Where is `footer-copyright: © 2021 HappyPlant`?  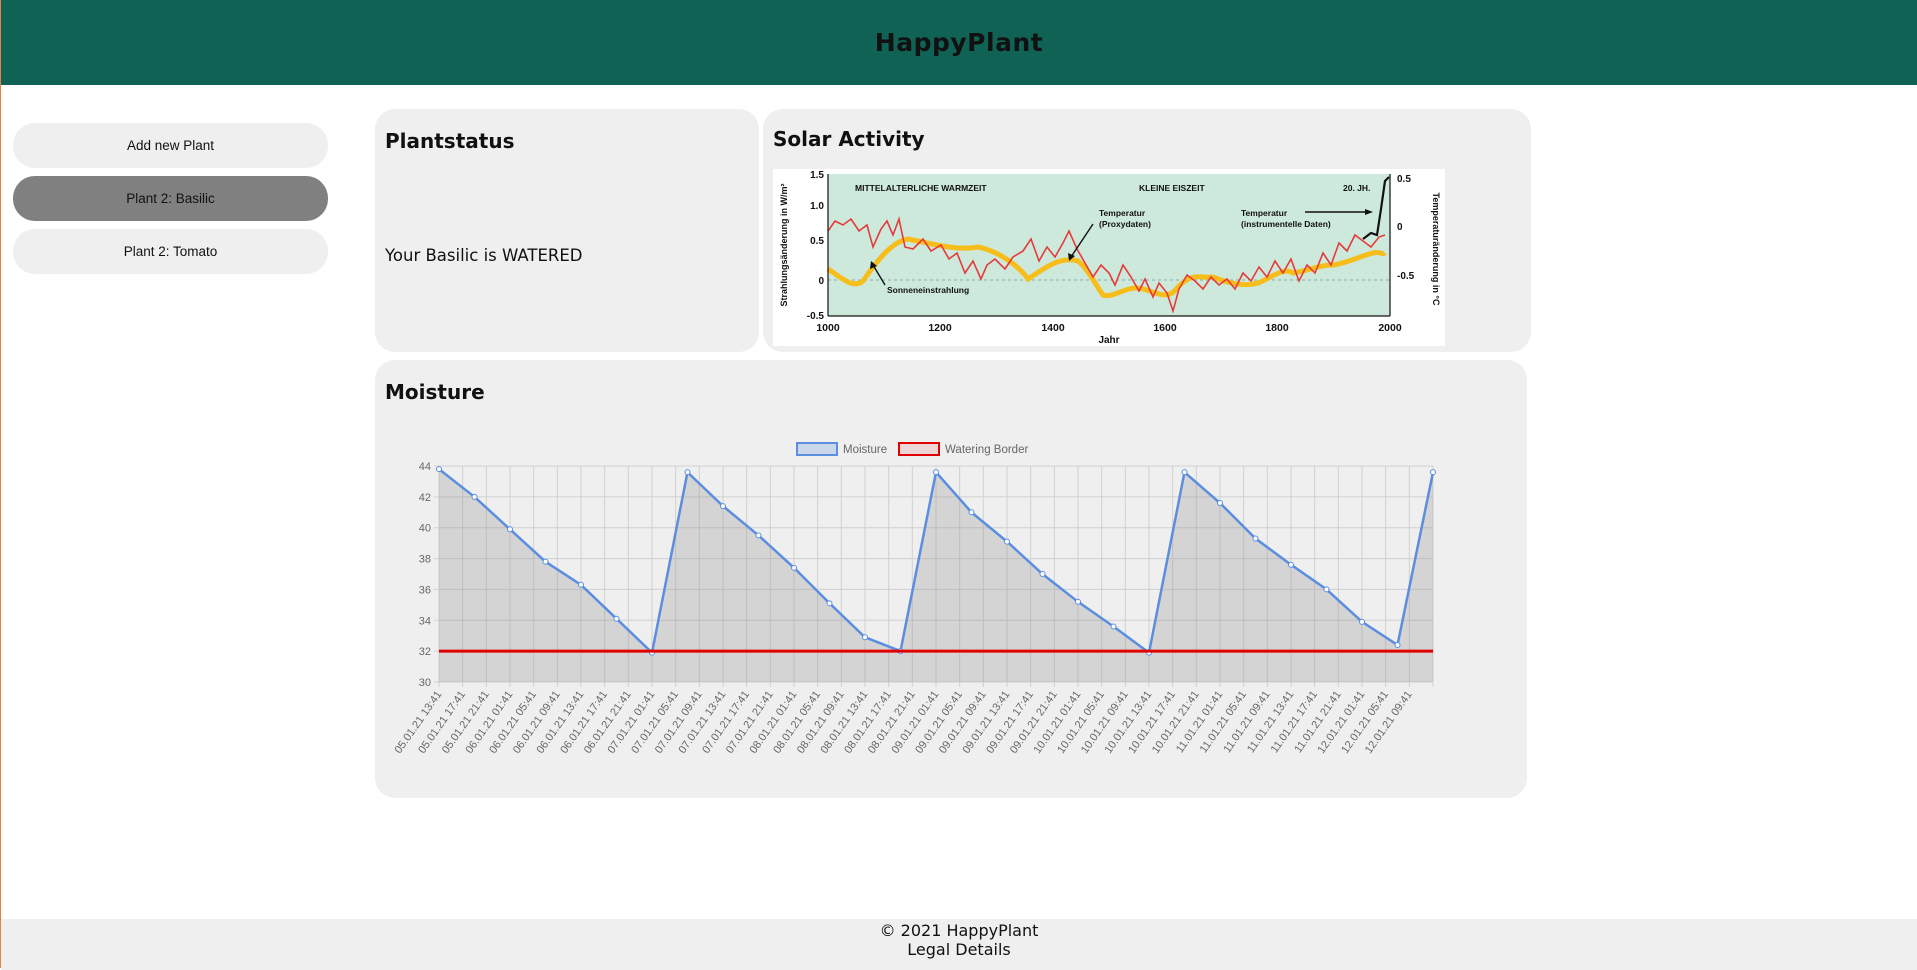 footer-copyright: © 2021 HappyPlant is located at coordinates (959, 930).